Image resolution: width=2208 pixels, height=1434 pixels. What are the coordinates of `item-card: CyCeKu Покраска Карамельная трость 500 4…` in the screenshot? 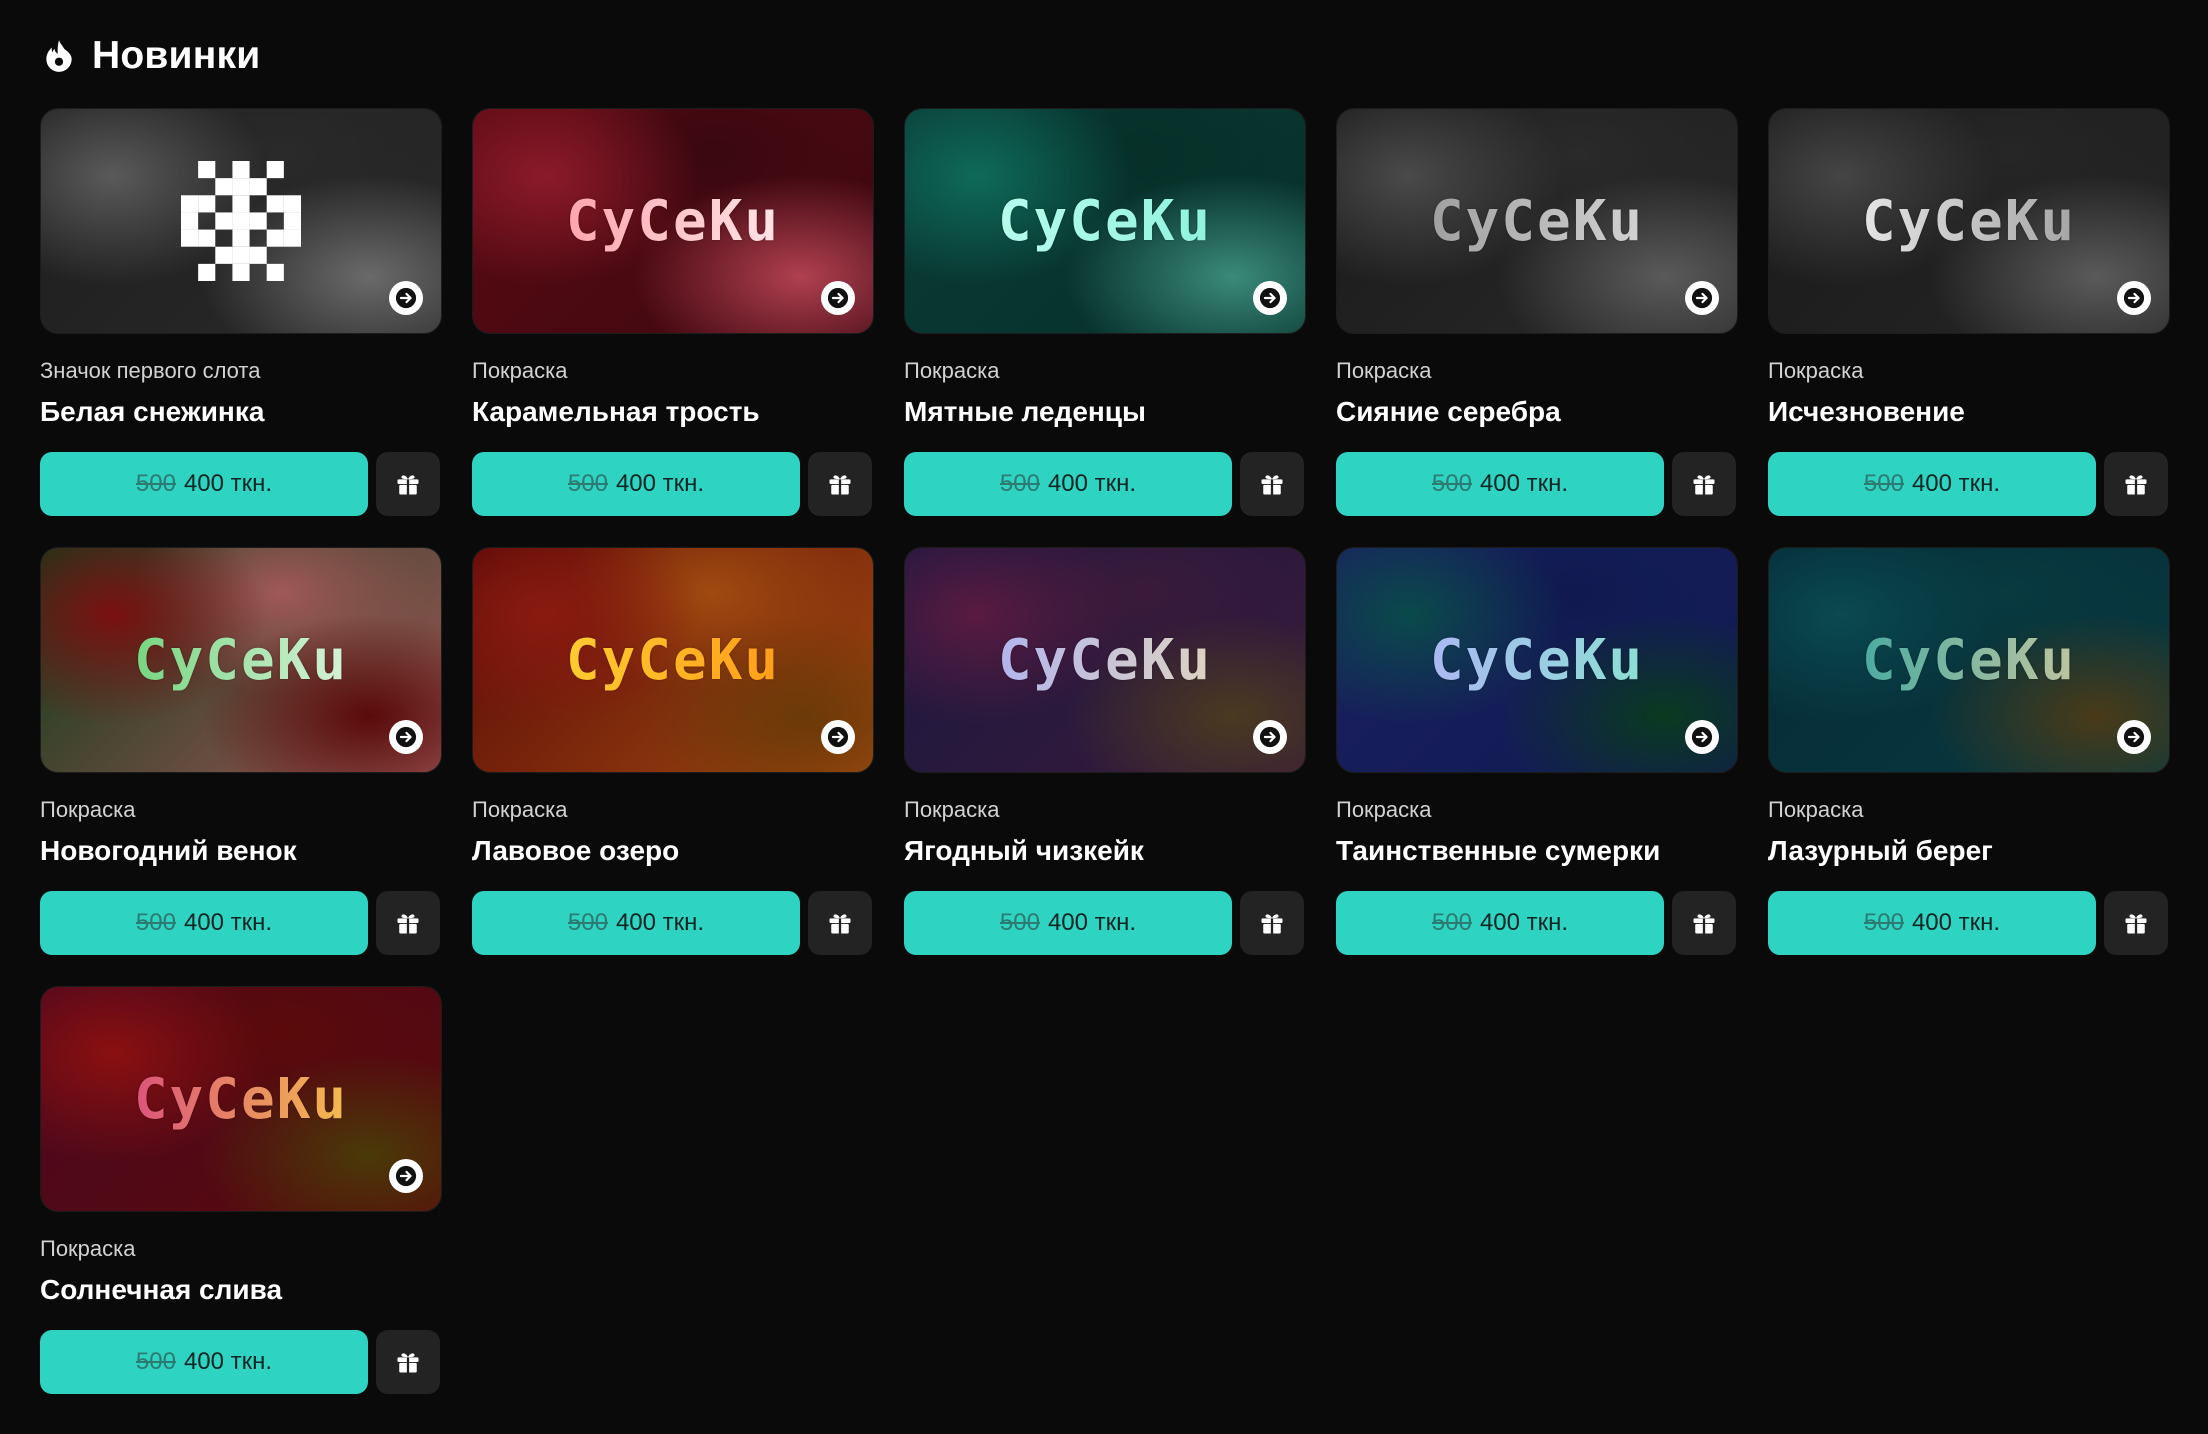 It's located at (673, 313).